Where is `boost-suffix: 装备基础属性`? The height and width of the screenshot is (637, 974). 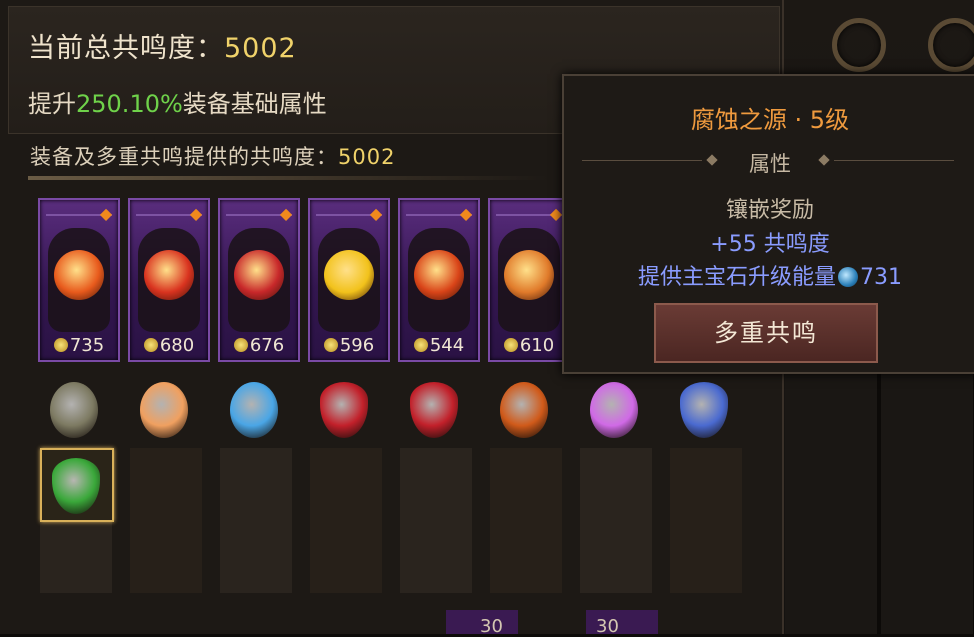 boost-suffix: 装备基础属性 is located at coordinates (254, 104).